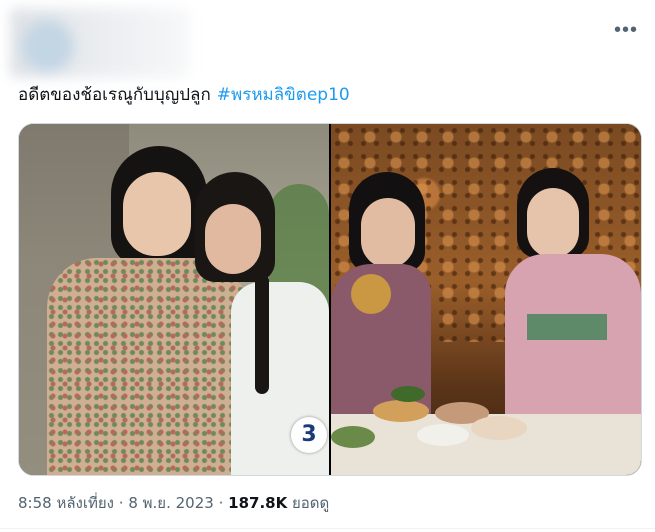  Describe the element at coordinates (258, 503) in the screenshot. I see `view-count: 187.8K` at that location.